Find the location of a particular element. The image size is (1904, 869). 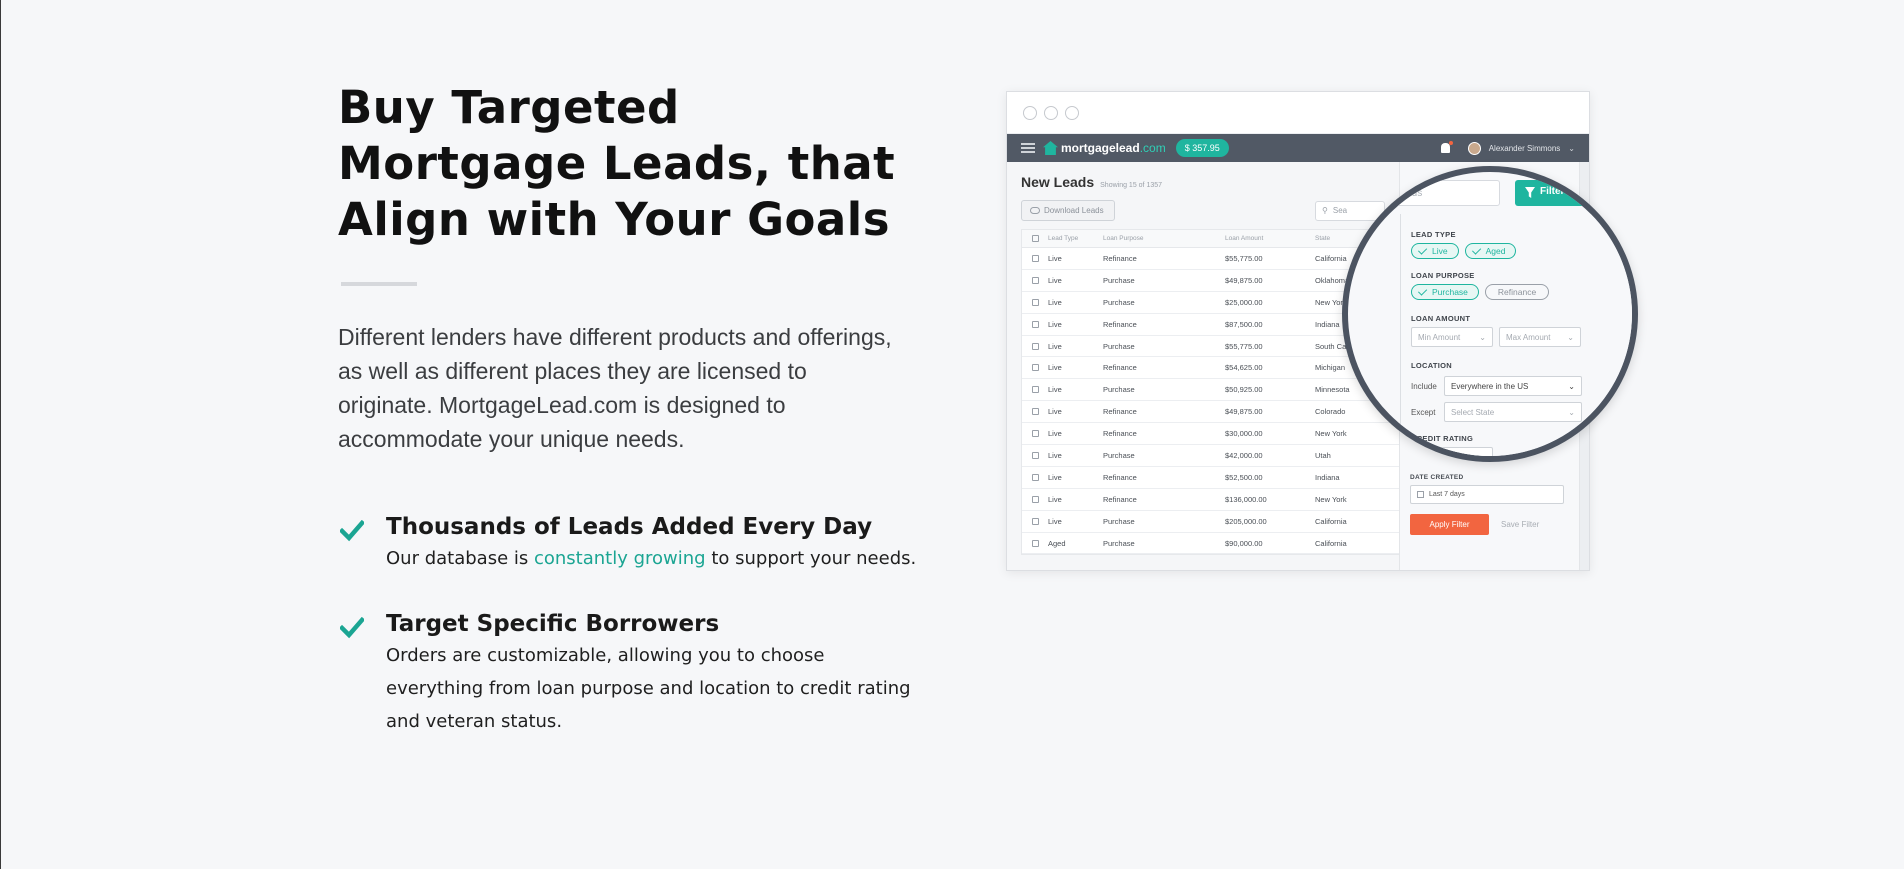

loan-purpose-refinance-pill: Refinance is located at coordinates (1517, 292).